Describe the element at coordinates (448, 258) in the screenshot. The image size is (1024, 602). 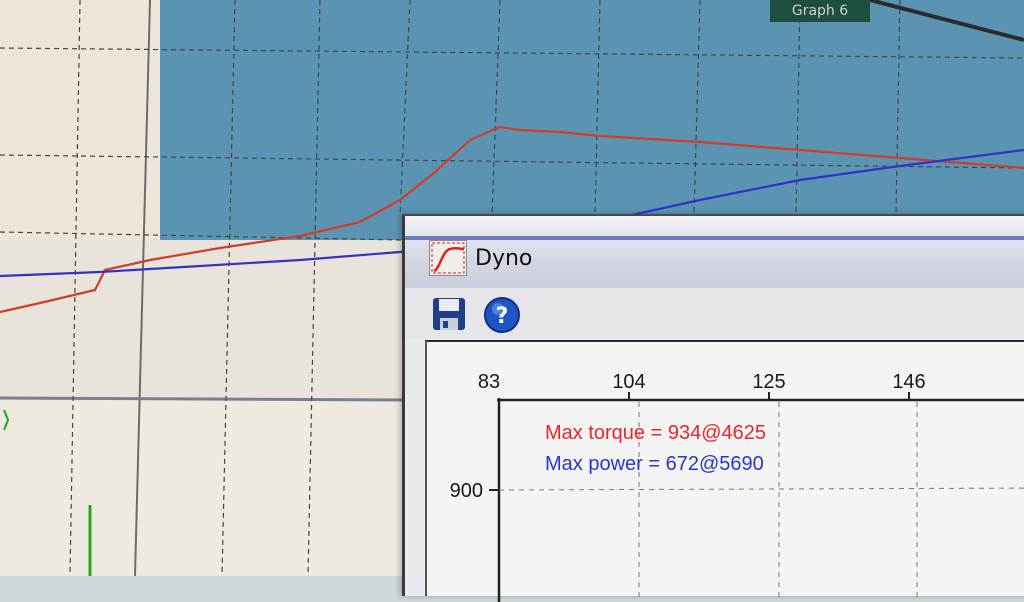
I see `dyno-curve-icon` at that location.